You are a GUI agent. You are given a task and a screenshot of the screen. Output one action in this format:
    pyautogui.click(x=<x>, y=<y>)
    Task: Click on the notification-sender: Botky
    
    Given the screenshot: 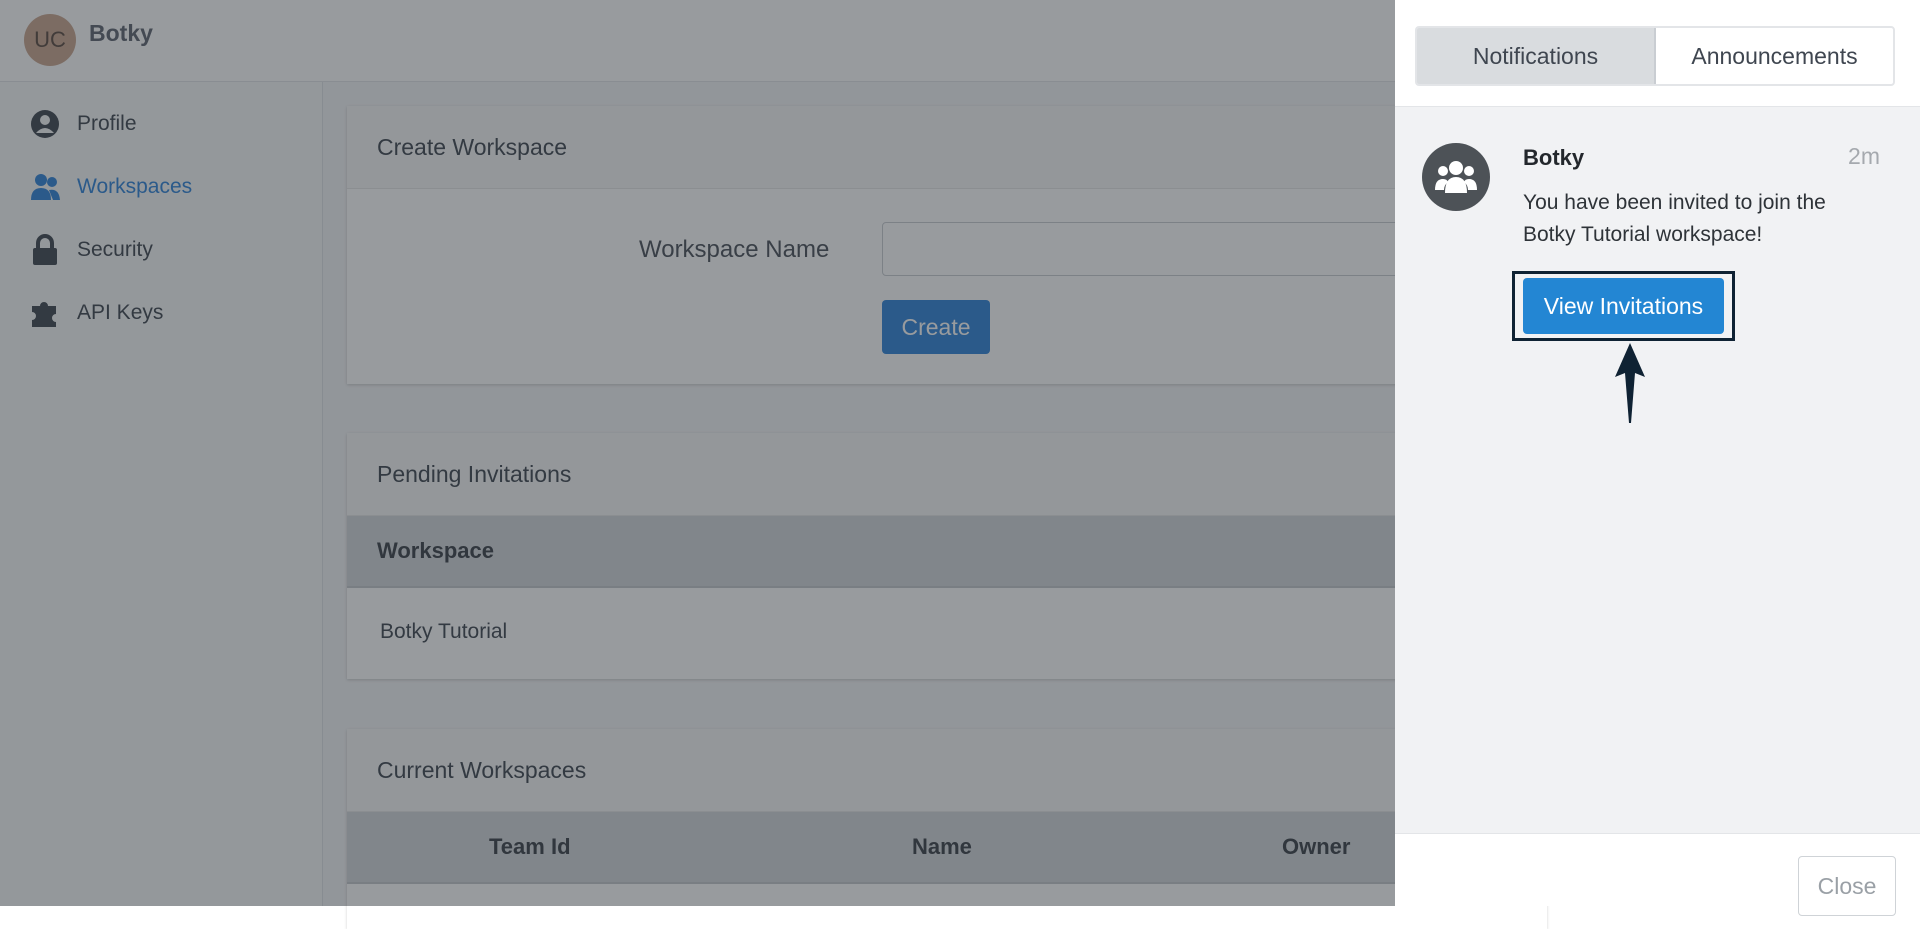 What is the action you would take?
    pyautogui.click(x=1554, y=157)
    